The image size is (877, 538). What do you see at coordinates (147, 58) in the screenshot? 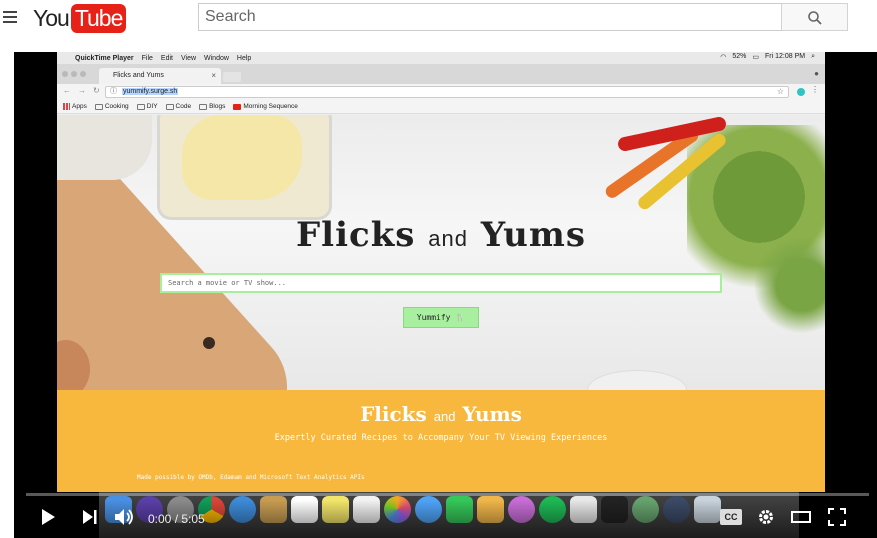
I see `menubar-file: File` at bounding box center [147, 58].